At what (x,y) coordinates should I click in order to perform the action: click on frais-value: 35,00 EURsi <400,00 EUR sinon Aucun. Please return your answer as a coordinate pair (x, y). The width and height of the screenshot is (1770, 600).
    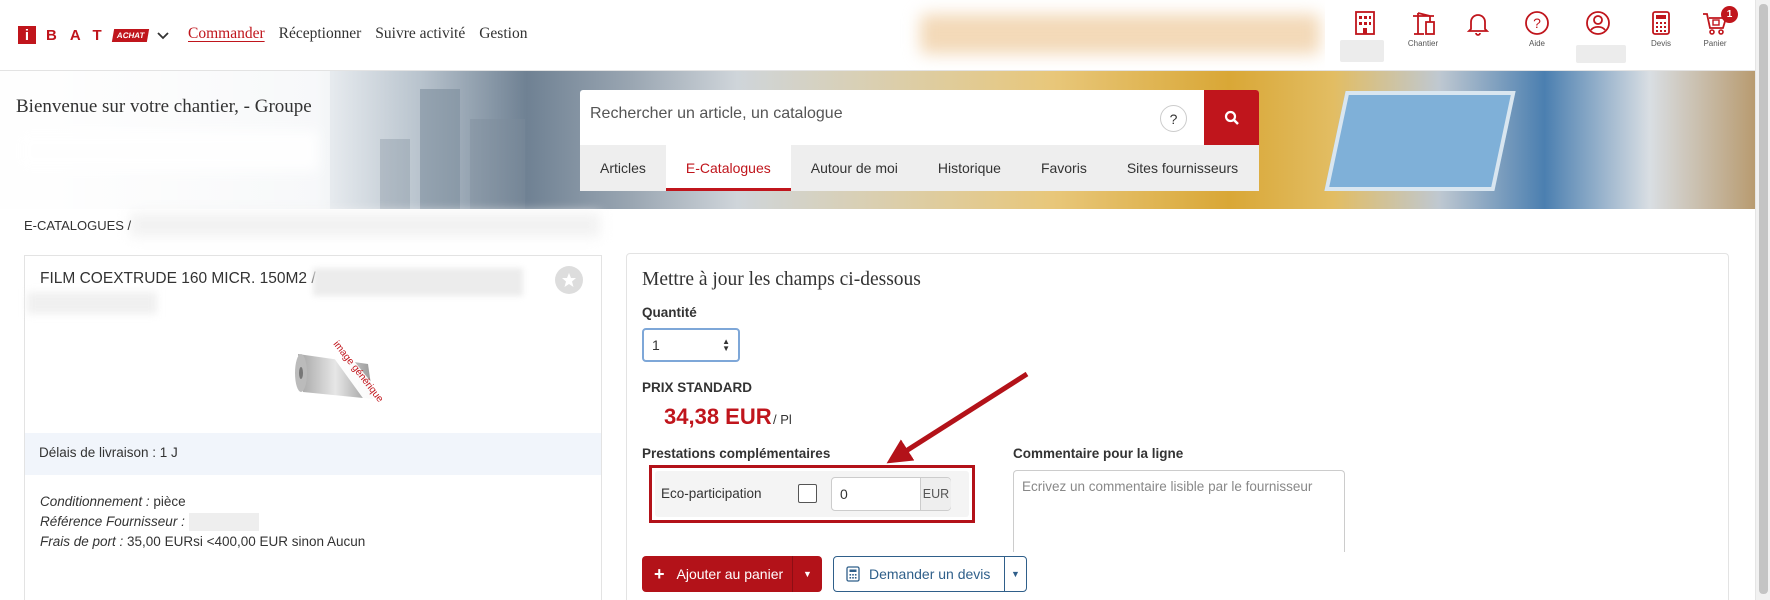
    Looking at the image, I should click on (244, 541).